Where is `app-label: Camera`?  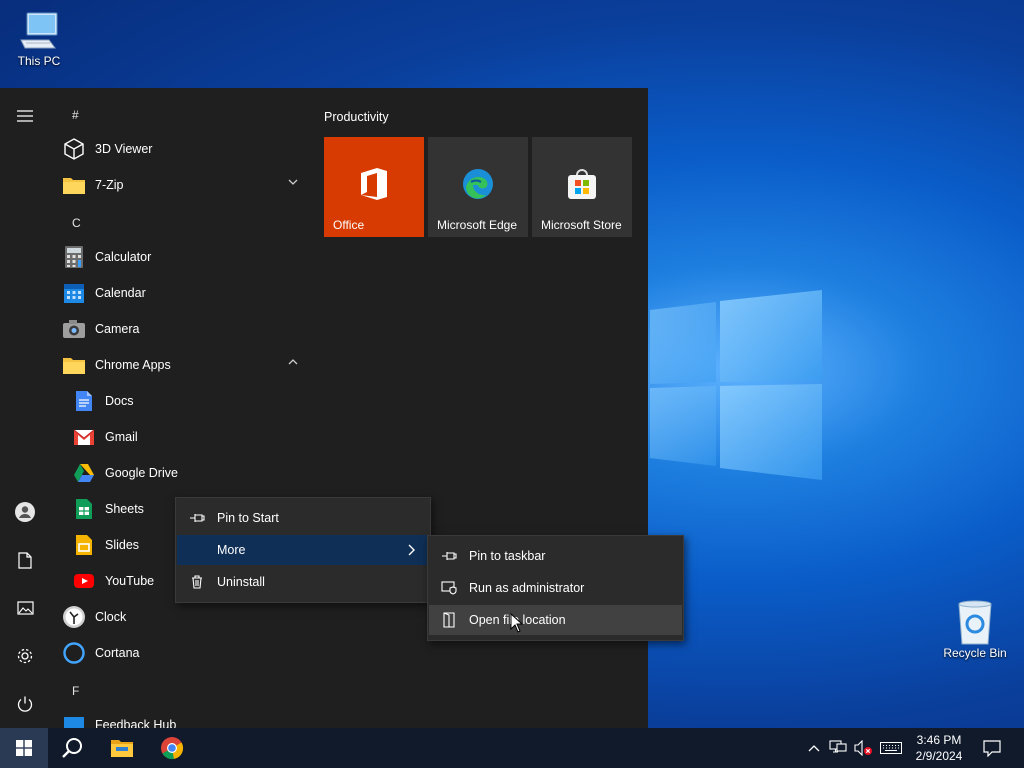 app-label: Camera is located at coordinates (117, 329).